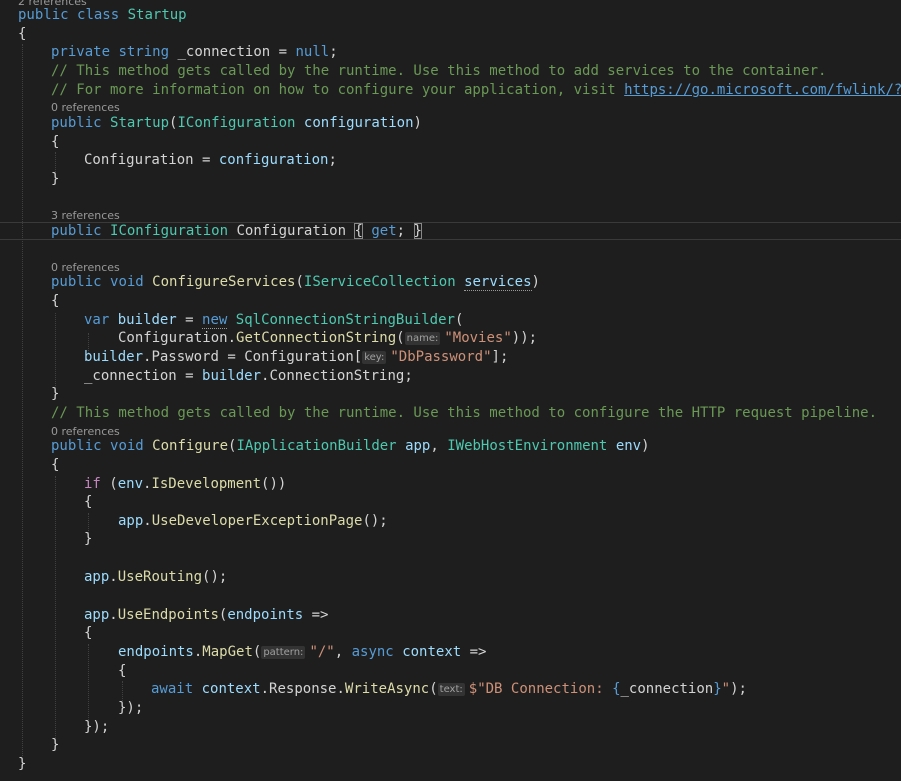  I want to click on code-line-useendpoints: app.UseEndpoints(endpoints =>, so click(206, 615).